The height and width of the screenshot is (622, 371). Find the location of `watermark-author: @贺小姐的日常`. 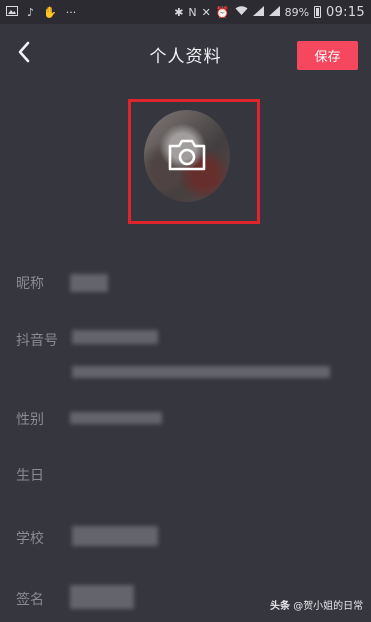

watermark-author: @贺小姐的日常 is located at coordinates (328, 606).